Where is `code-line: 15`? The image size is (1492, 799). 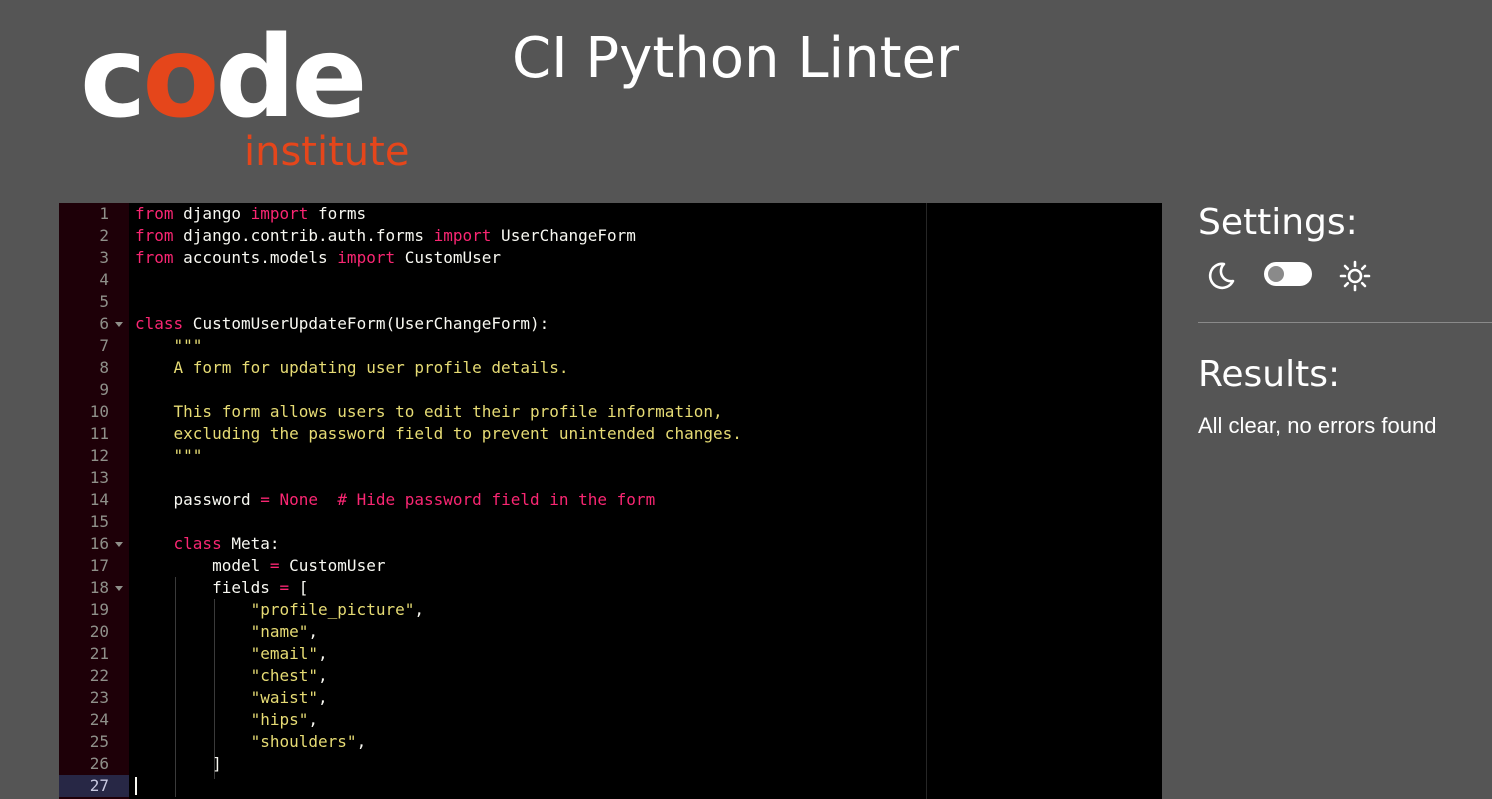
code-line: 15 is located at coordinates (610, 522).